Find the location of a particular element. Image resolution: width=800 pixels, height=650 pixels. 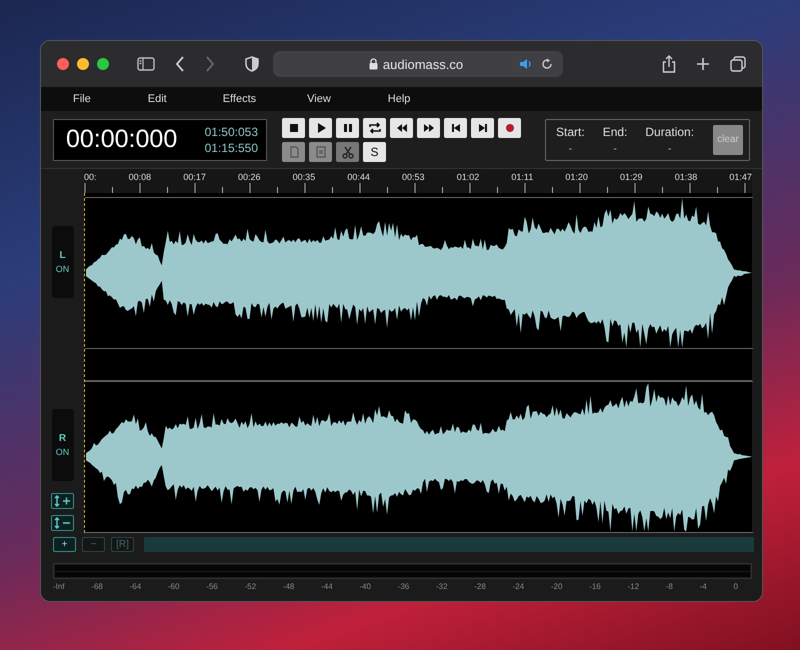

menu-item: Help is located at coordinates (399, 99).